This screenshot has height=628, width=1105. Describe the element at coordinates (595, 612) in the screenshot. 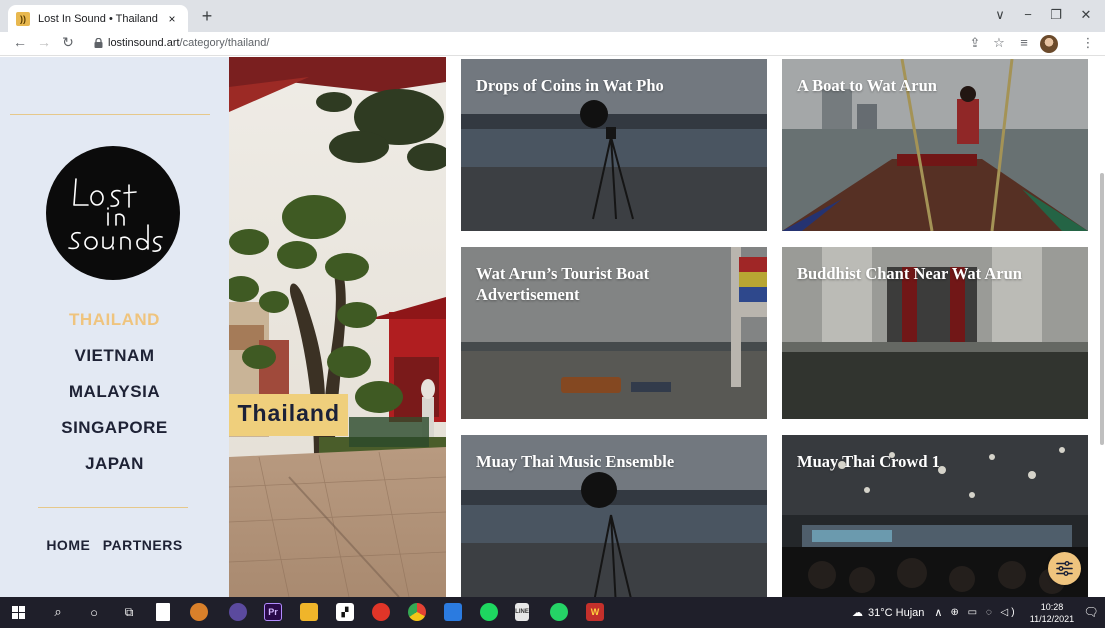

I see `app-red-icon: W` at that location.